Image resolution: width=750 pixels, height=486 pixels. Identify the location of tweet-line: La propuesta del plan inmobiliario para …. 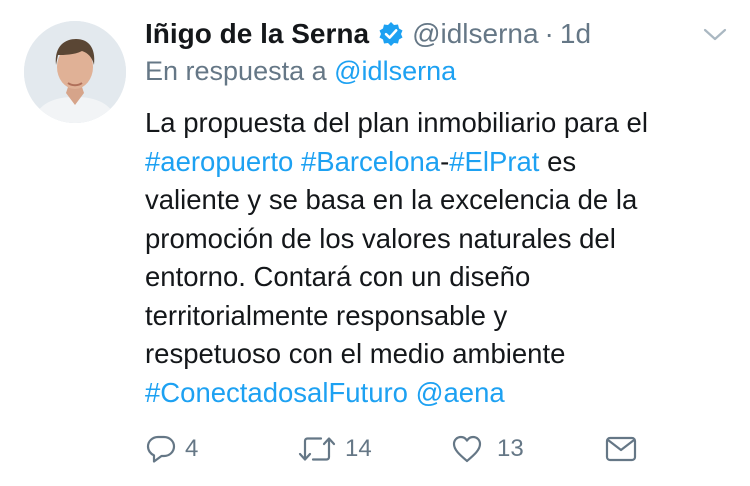
(396, 122).